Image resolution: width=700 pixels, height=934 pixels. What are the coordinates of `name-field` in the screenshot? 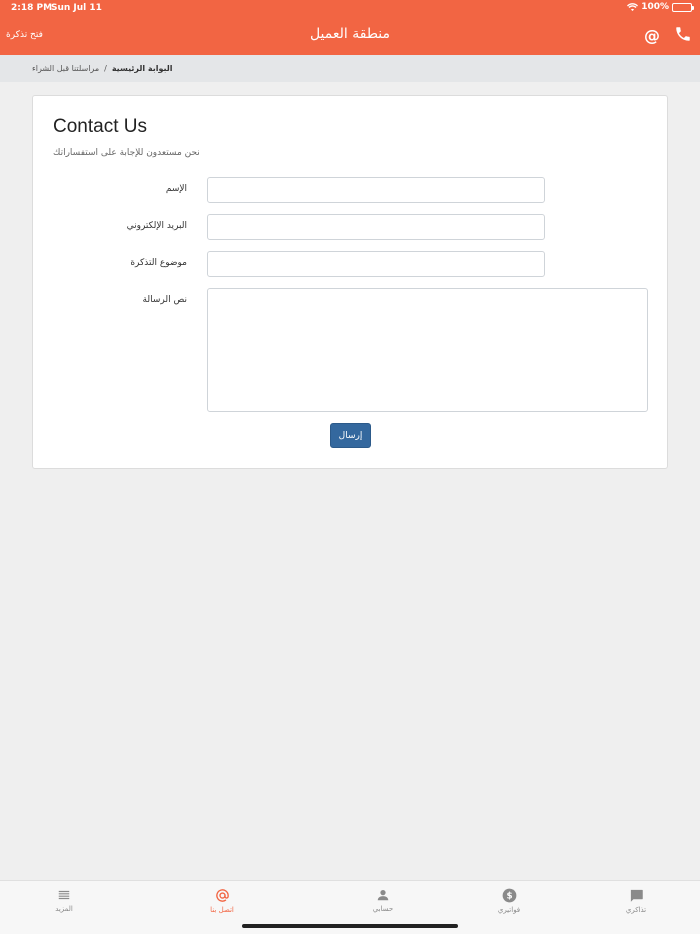 It's located at (376, 190).